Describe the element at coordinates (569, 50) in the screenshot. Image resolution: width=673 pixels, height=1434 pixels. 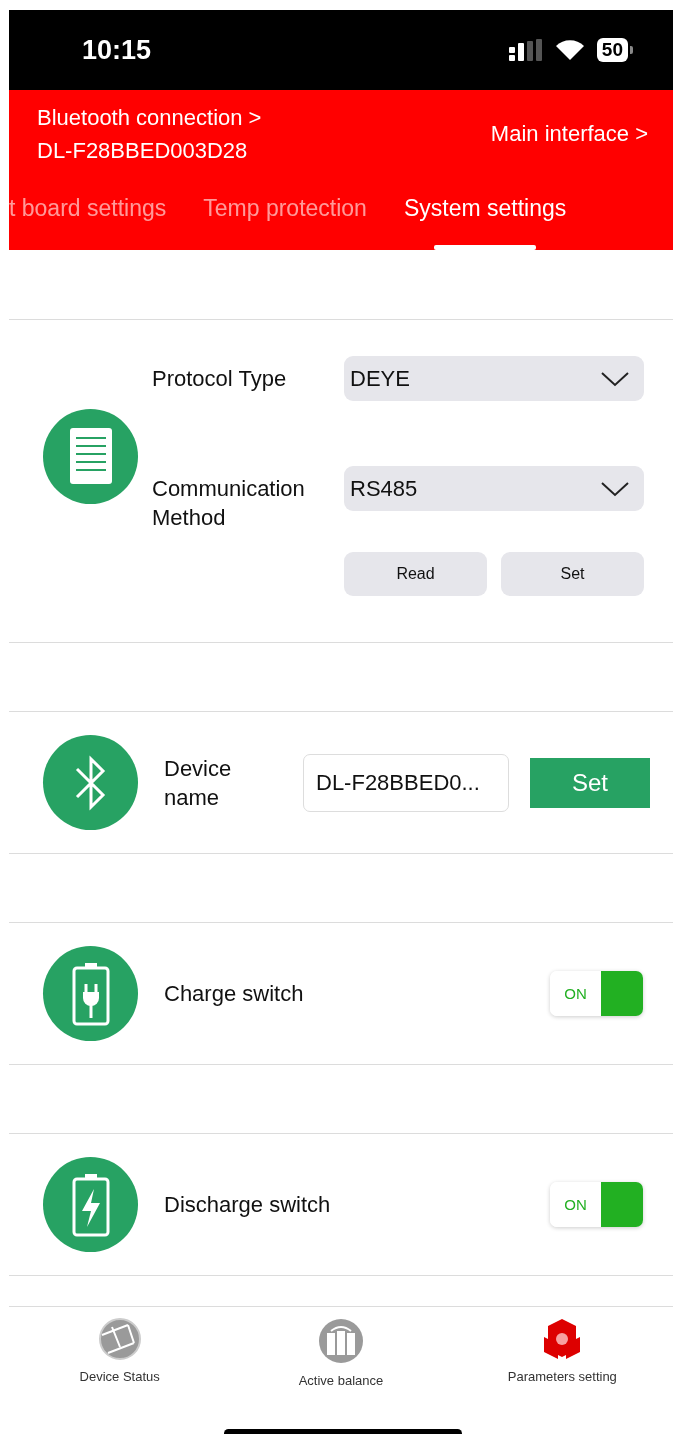
I see `wifi-icon` at that location.